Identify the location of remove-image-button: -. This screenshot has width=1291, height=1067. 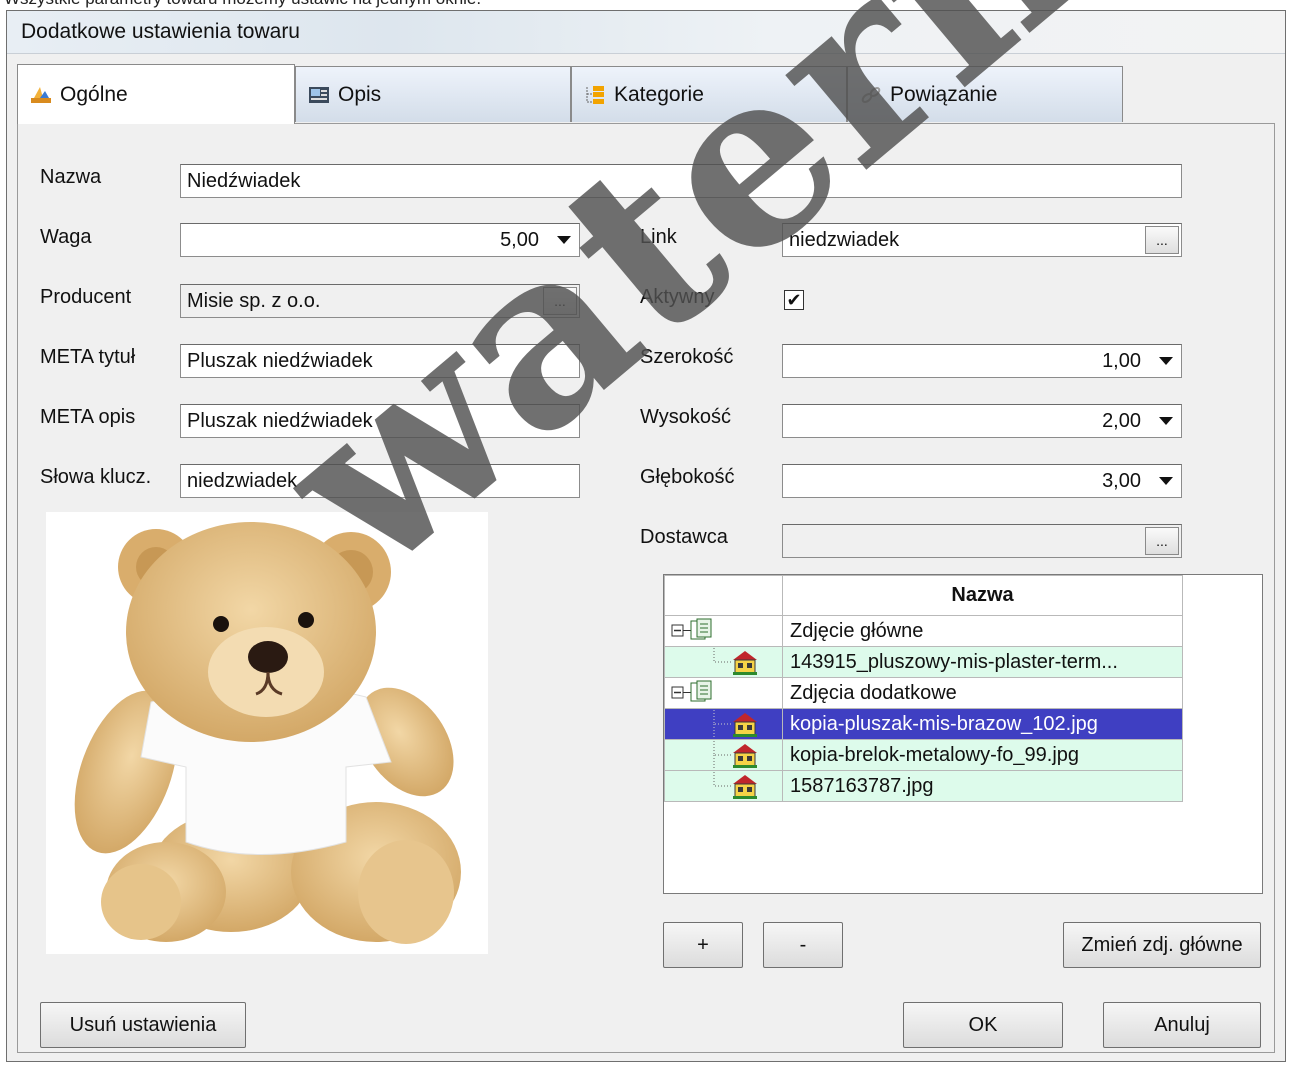
(803, 945).